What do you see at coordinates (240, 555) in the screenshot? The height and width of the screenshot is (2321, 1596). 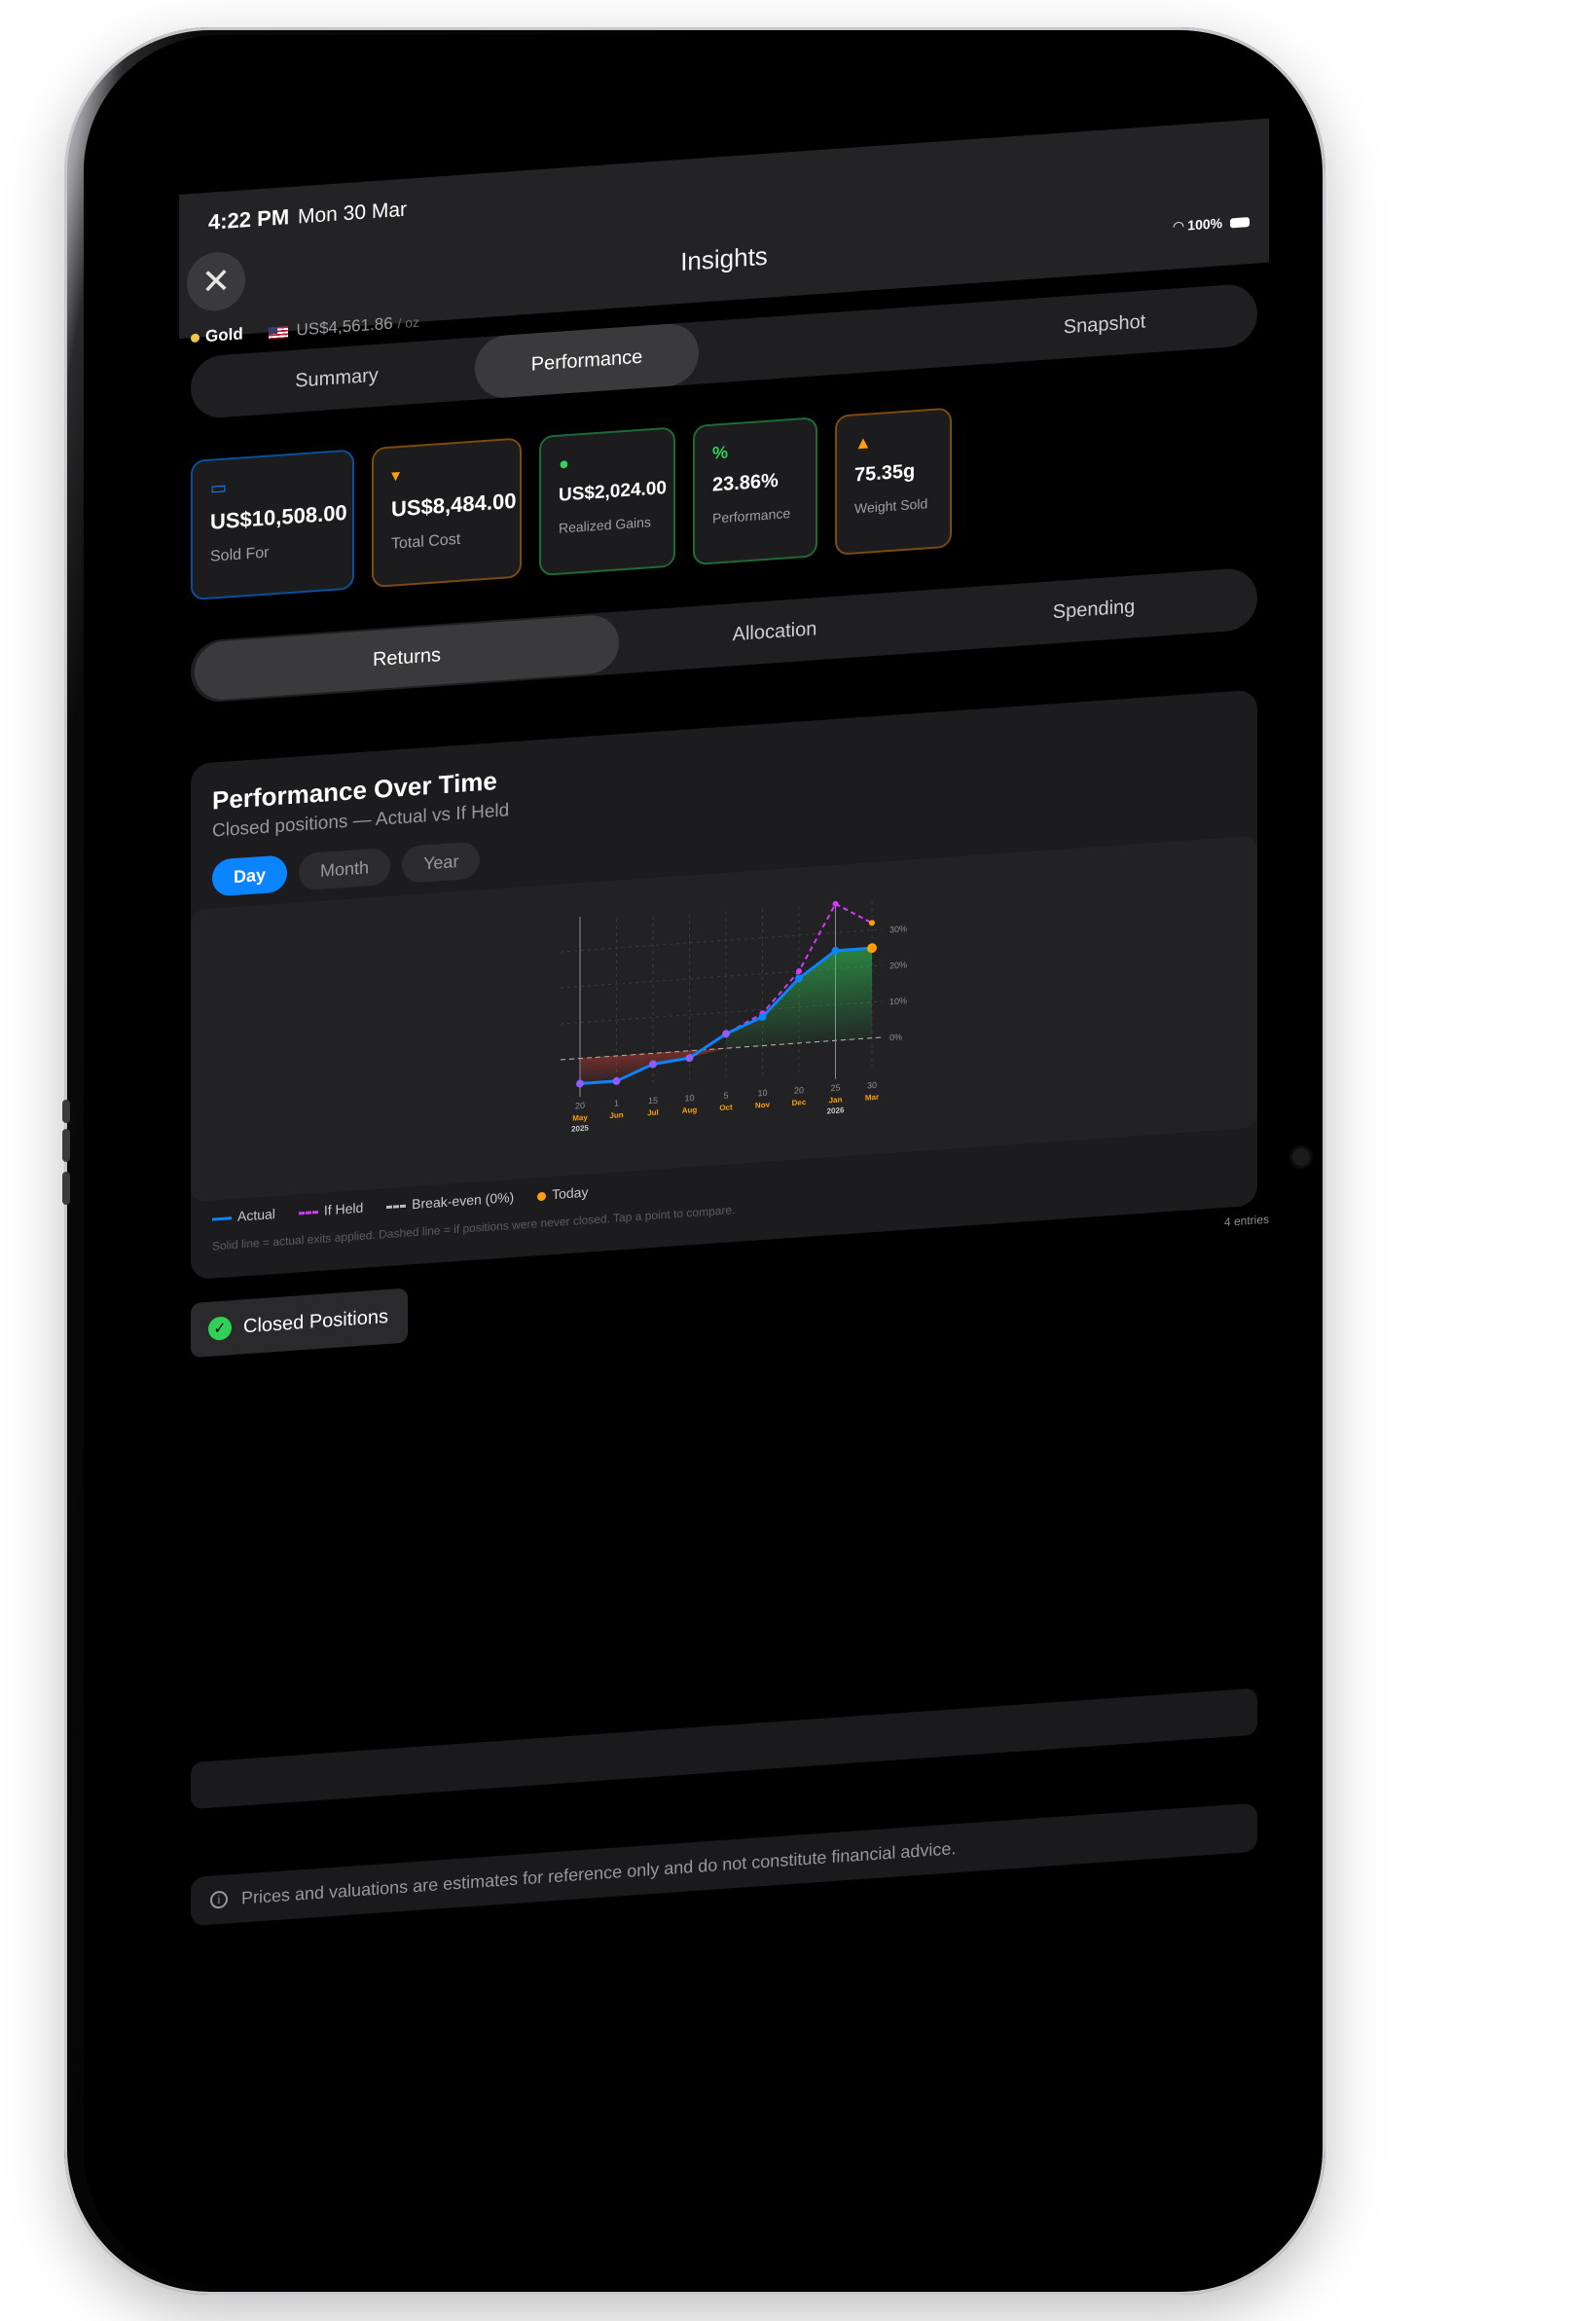 I see `card-label: Sold For` at bounding box center [240, 555].